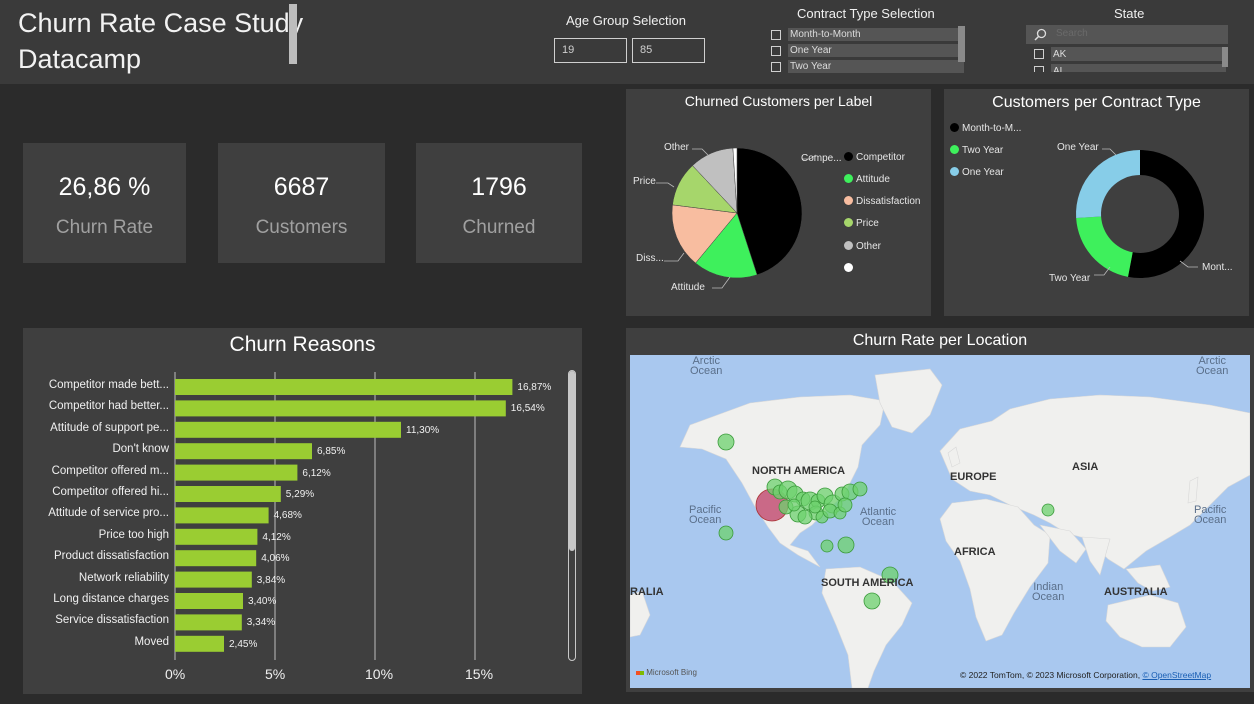 This screenshot has width=1254, height=704. What do you see at coordinates (866, 13) in the screenshot?
I see `contract-slicer-label: Contract Type Selection` at bounding box center [866, 13].